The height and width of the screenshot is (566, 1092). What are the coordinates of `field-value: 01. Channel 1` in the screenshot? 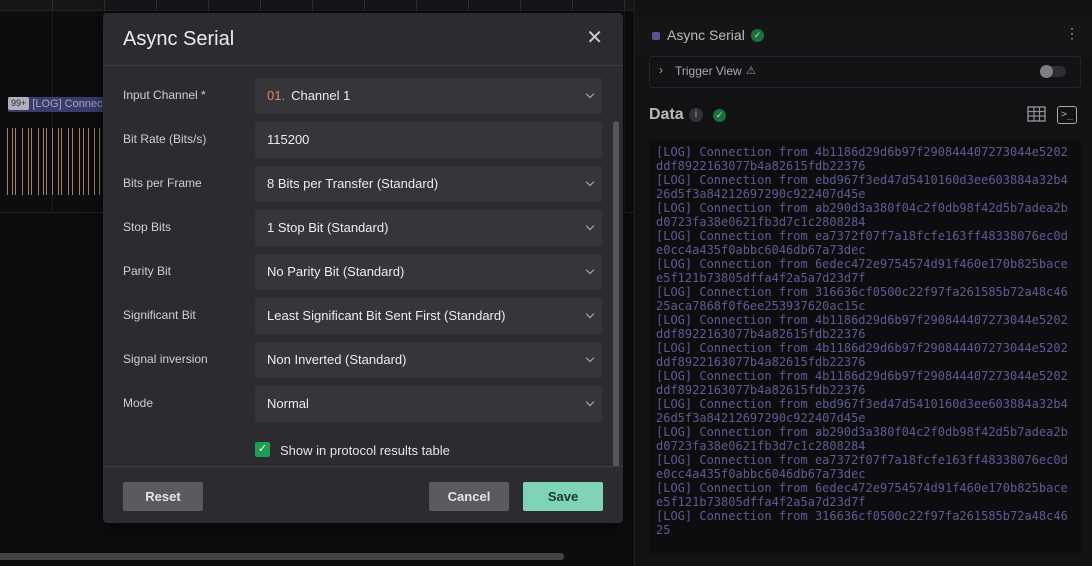 It's located at (308, 95).